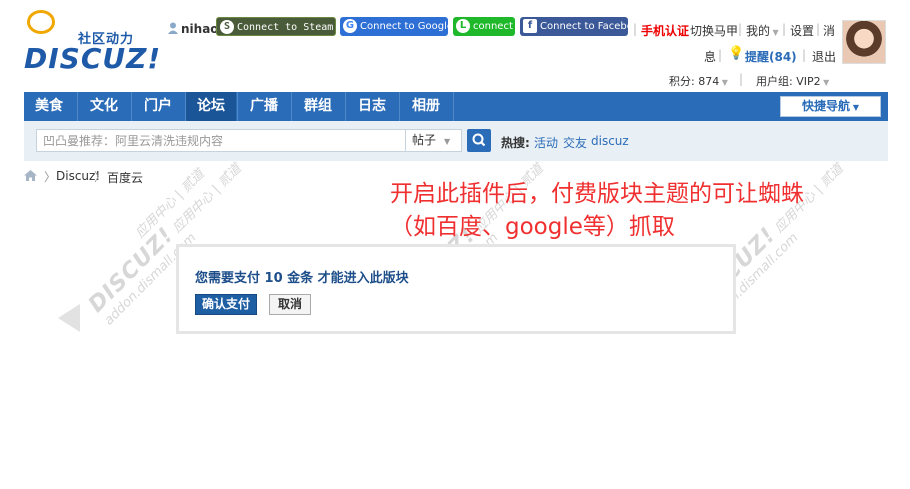 The image size is (910, 489). I want to click on google-icon: G, so click(350, 26).